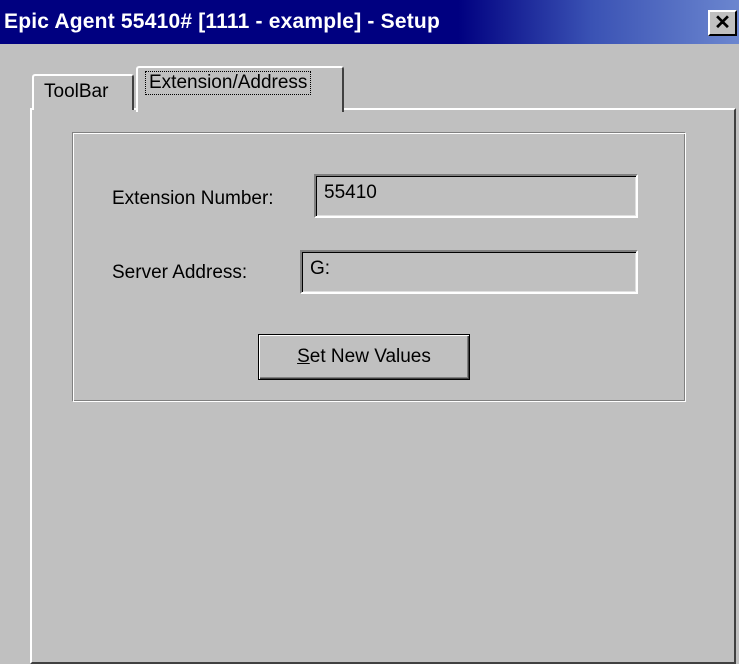  I want to click on tab-toolbar: ToolBar, so click(83, 92).